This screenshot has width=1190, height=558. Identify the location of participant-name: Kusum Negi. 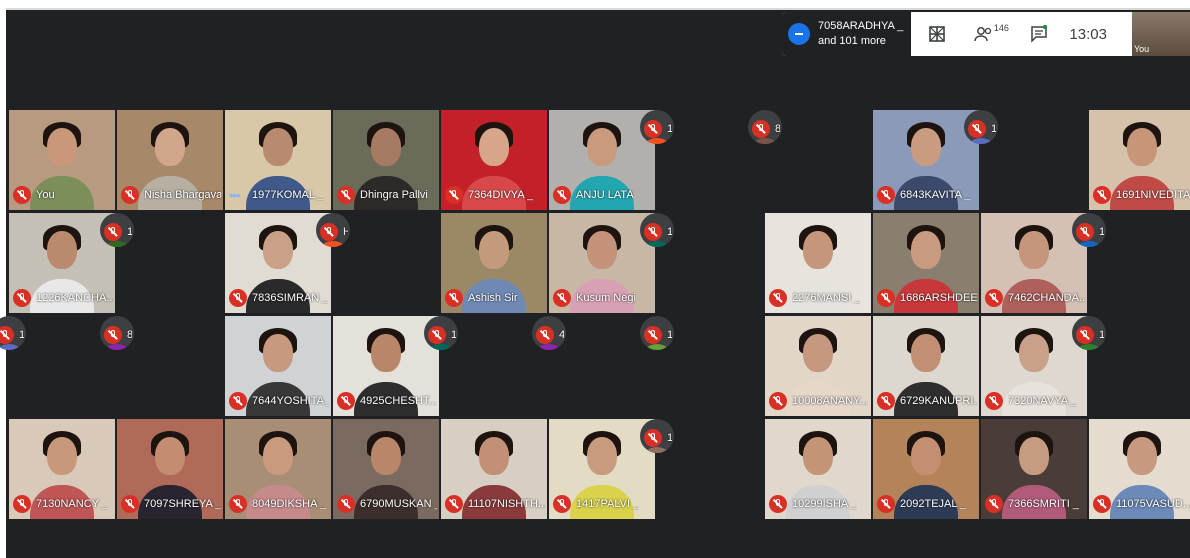
(606, 298).